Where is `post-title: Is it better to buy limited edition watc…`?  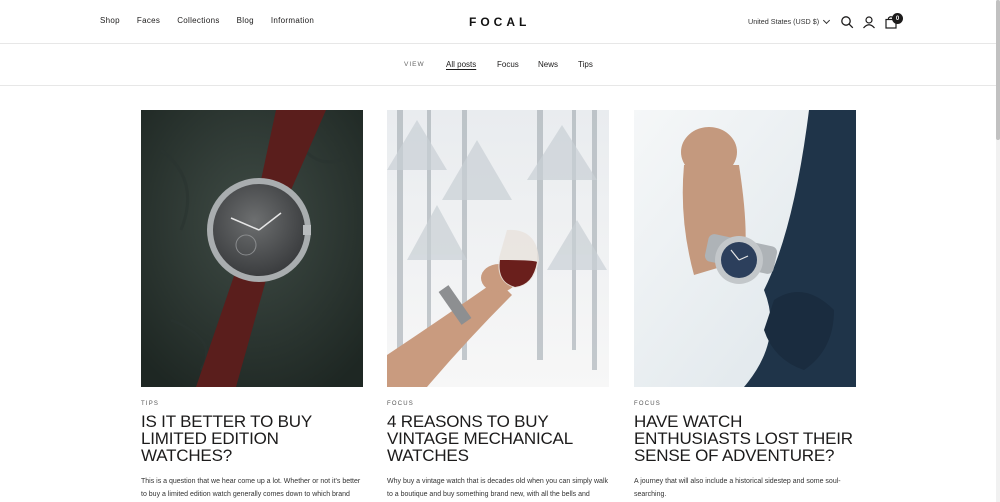
post-title: Is it better to buy limited edition watc… is located at coordinates (252, 438).